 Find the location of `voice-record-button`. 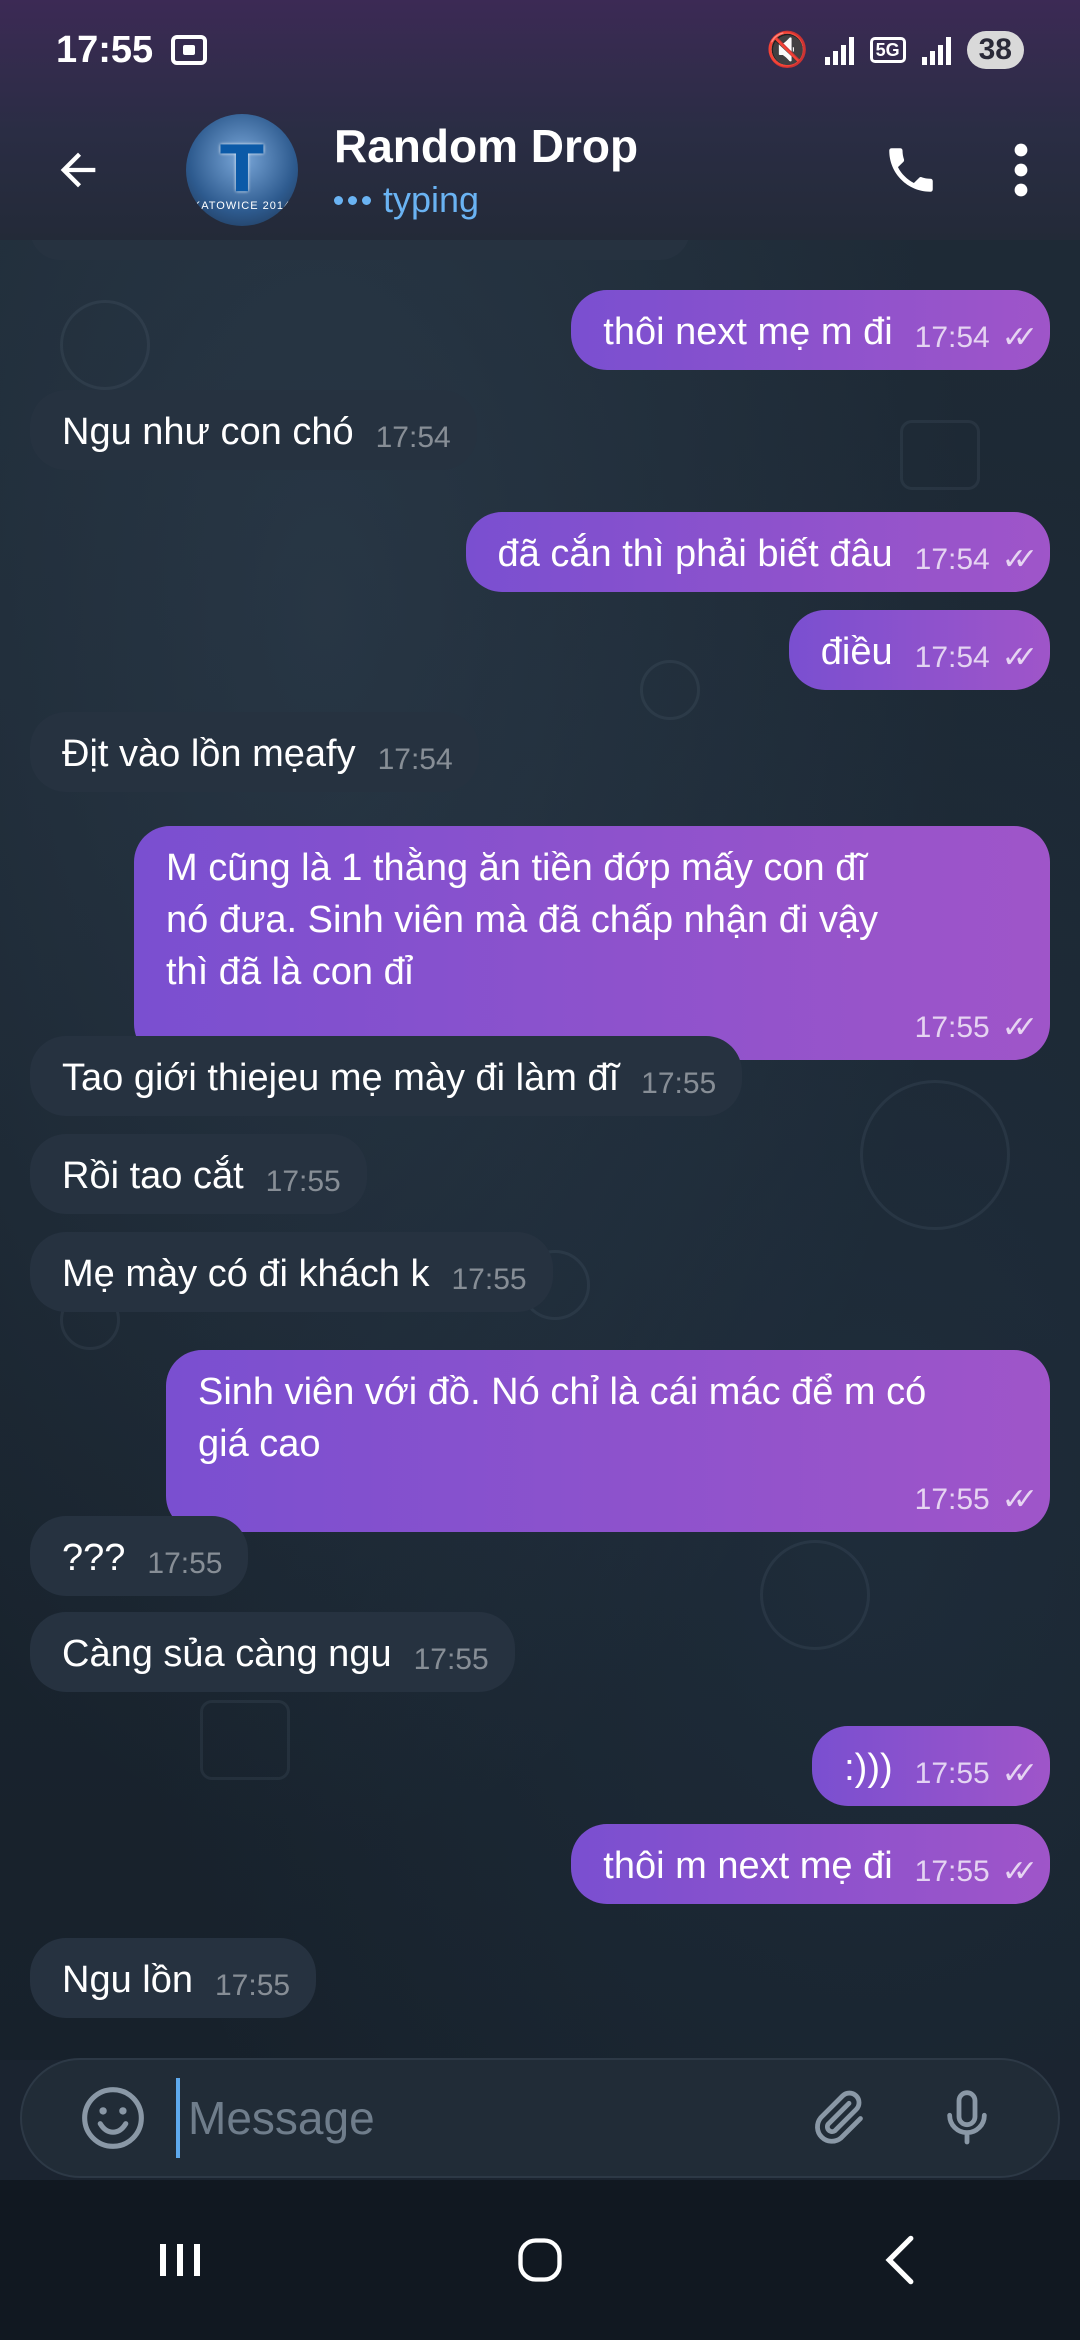

voice-record-button is located at coordinates (967, 2118).